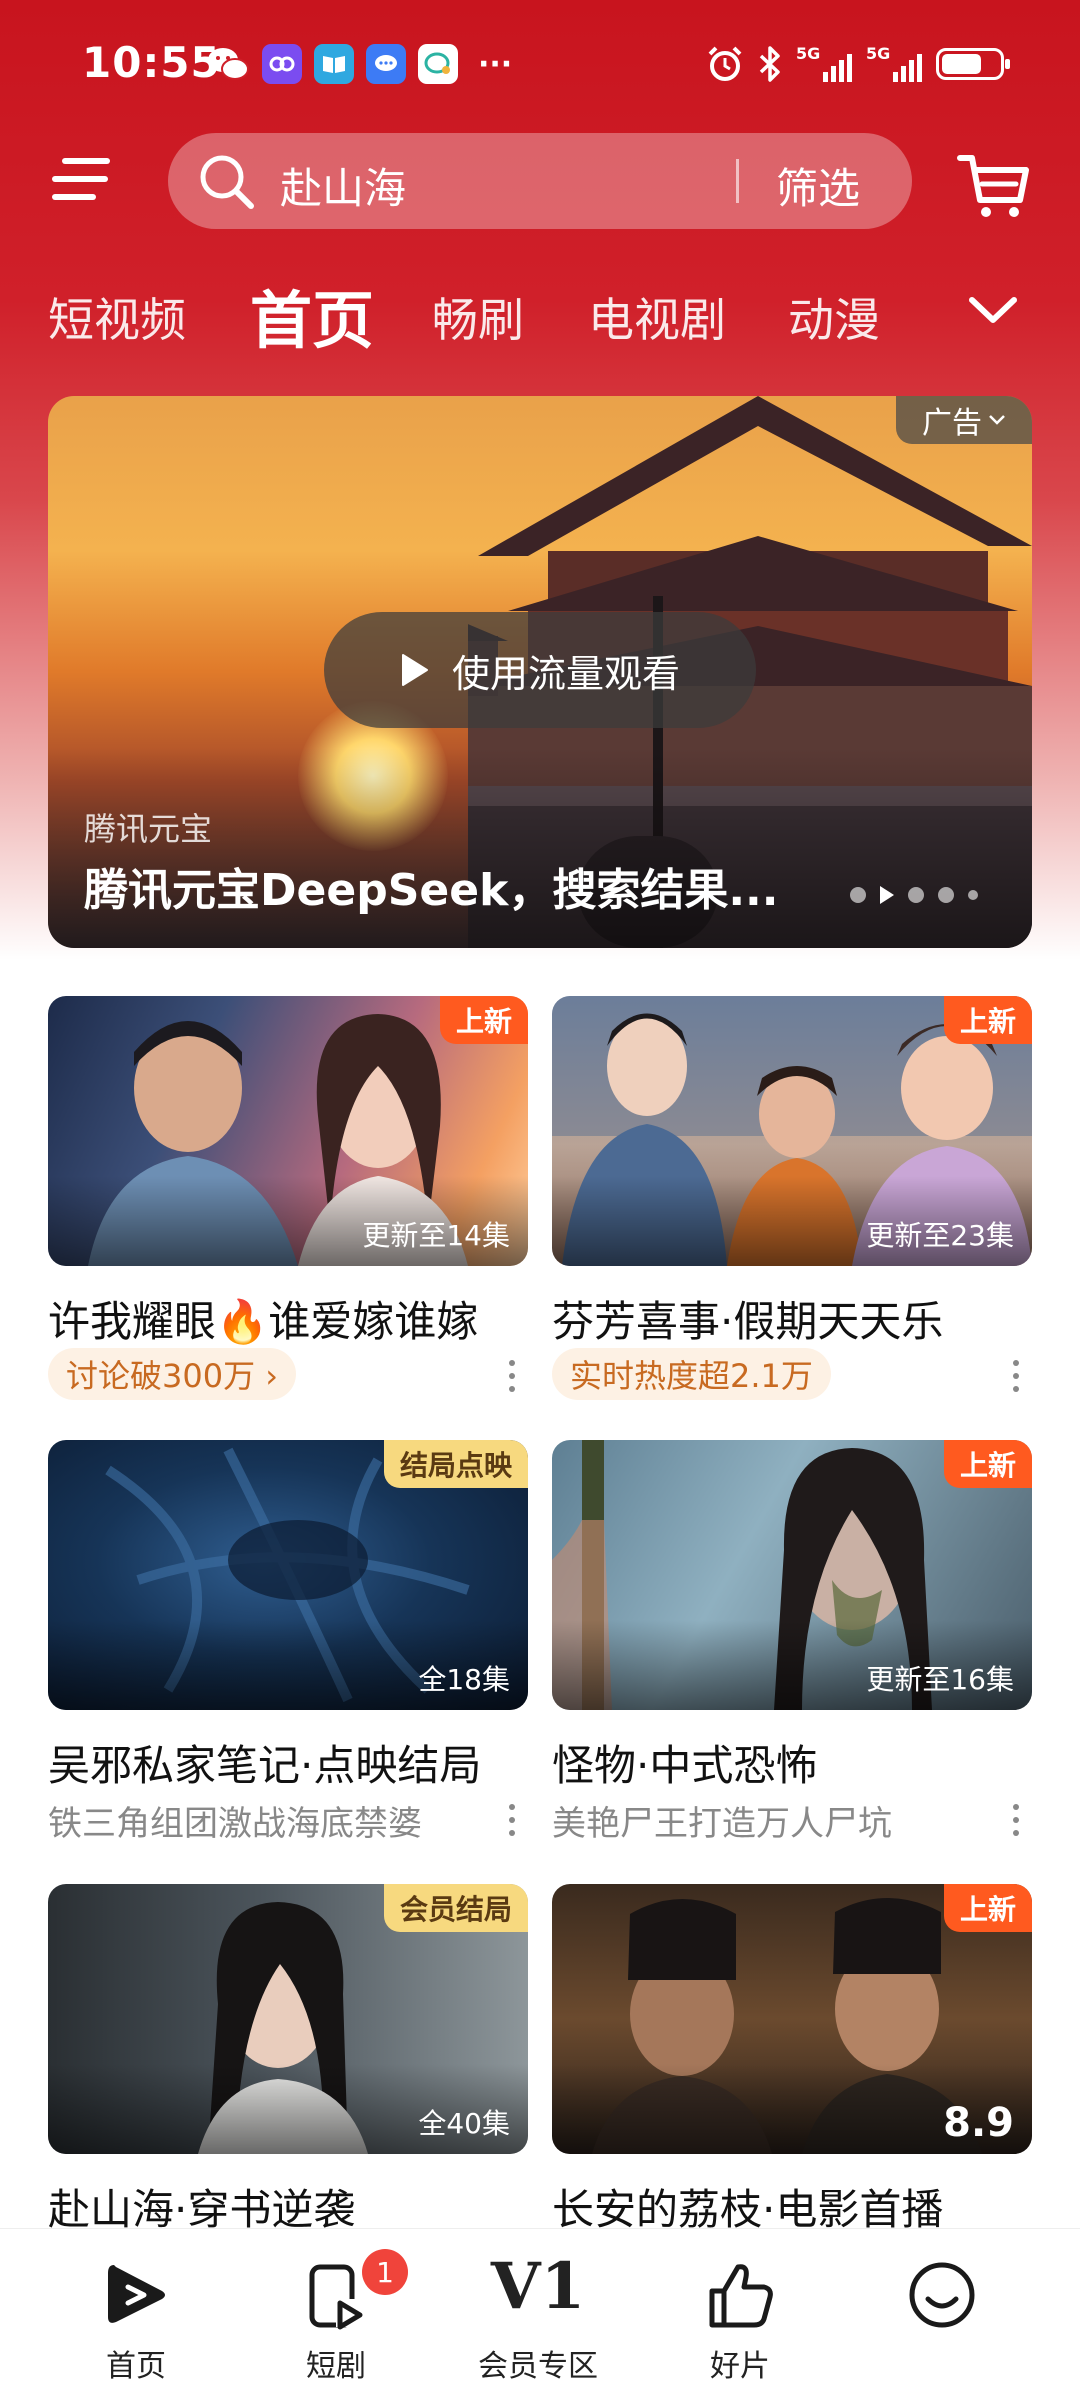 The width and height of the screenshot is (1080, 2393). I want to click on video-thumbnail: 结局点映 全18集, so click(288, 1575).